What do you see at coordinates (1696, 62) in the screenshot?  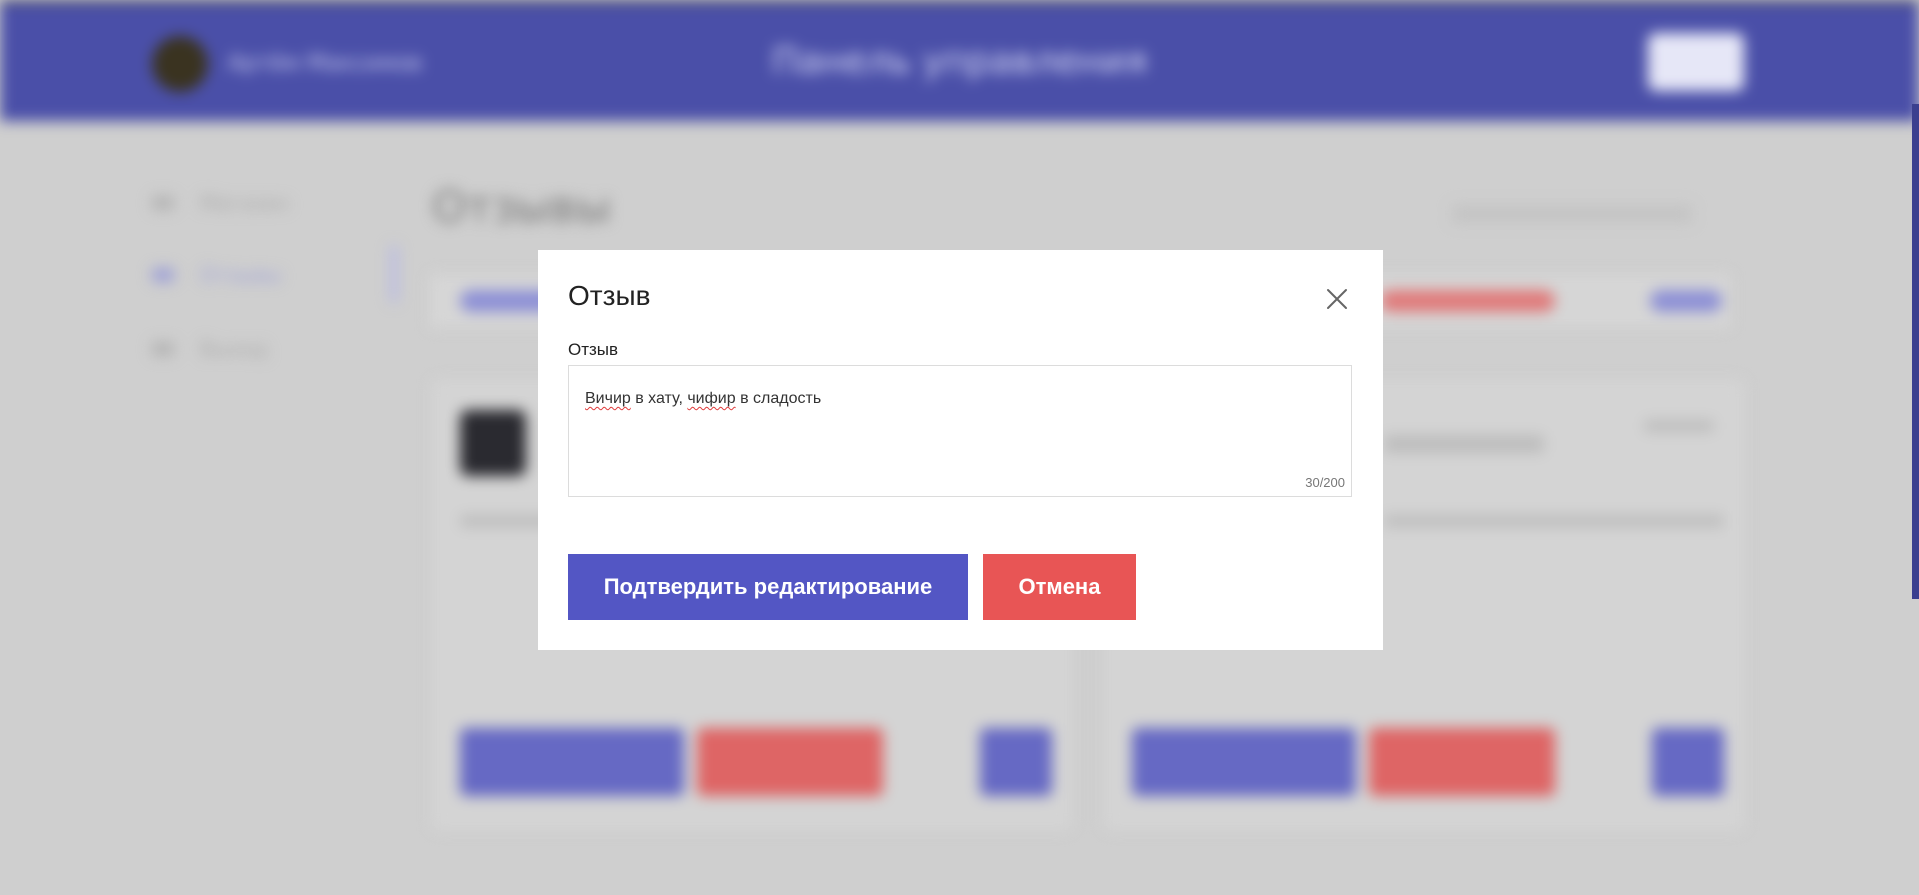 I see `header-logo` at bounding box center [1696, 62].